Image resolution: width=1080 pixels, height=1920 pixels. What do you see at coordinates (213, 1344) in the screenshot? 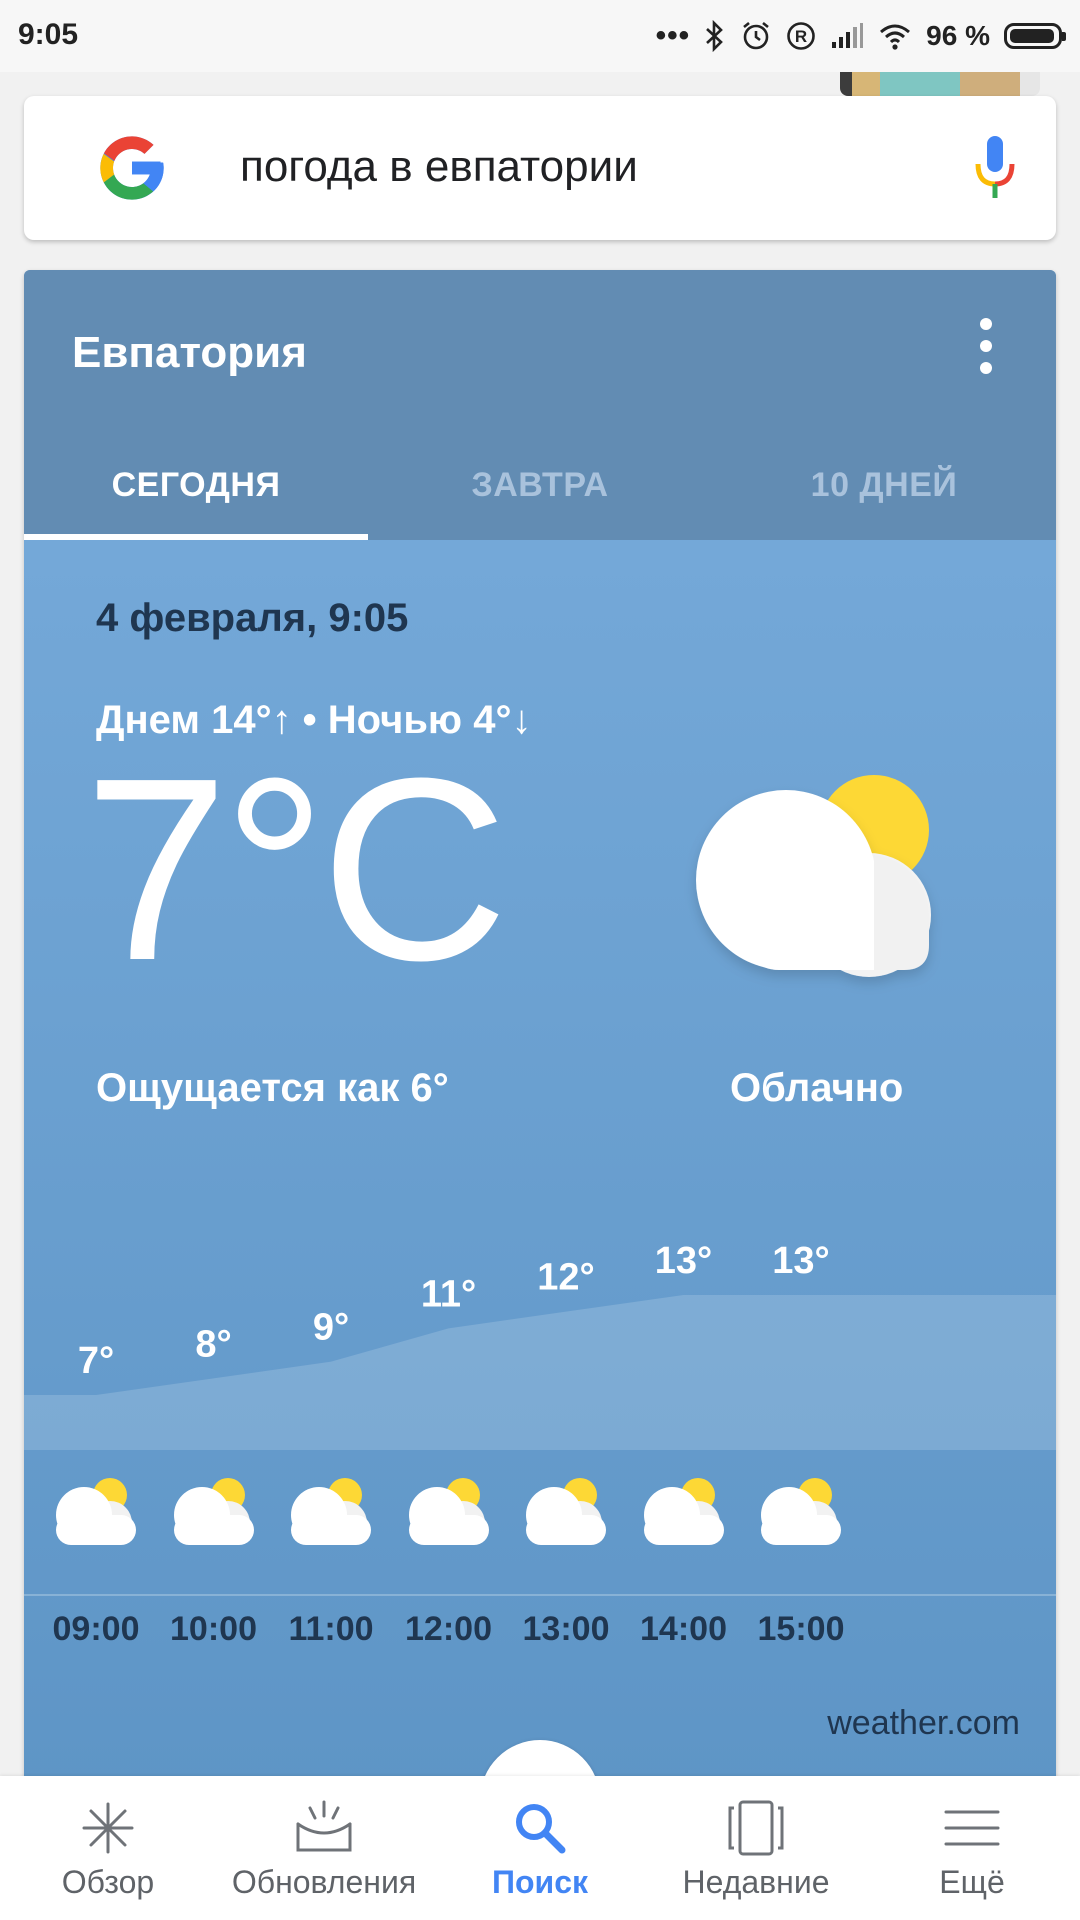
I see `temperature-label: 8°` at bounding box center [213, 1344].